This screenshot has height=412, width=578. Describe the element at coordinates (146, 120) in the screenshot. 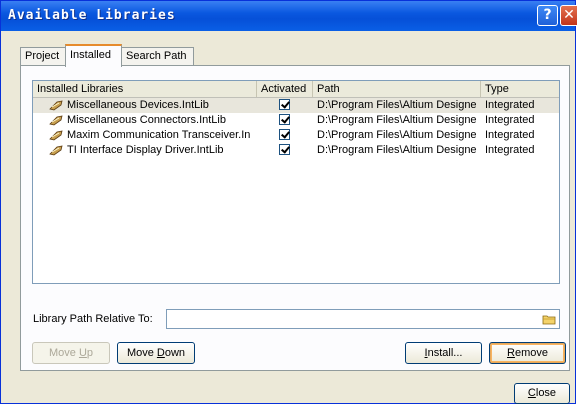

I see `library-name: Miscellaneous Connectors.IntLib` at that location.